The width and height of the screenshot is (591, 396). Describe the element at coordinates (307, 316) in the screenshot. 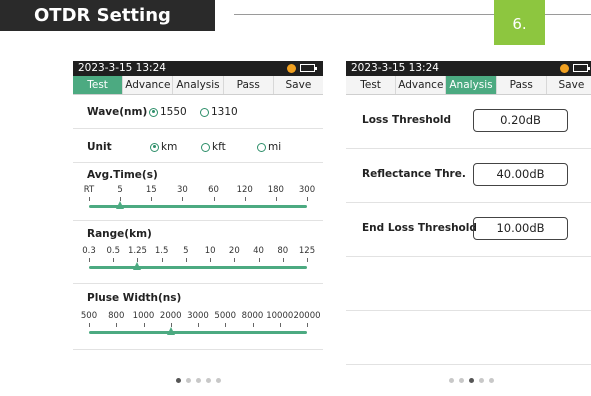

I see `tick-label: 20000` at that location.